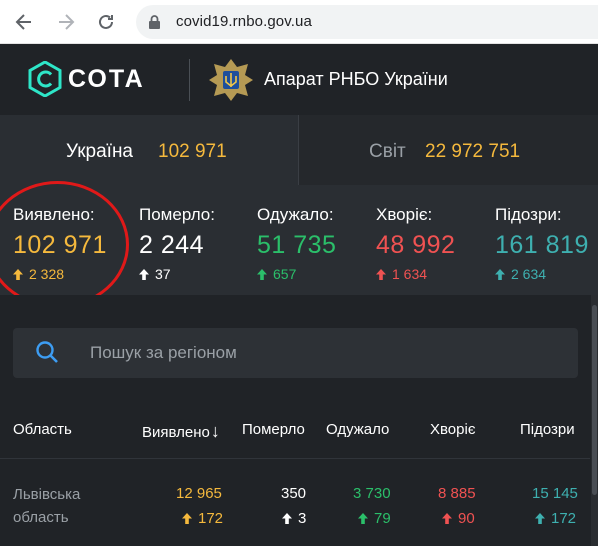 Image resolution: width=598 pixels, height=546 pixels. Describe the element at coordinates (215, 431) in the screenshot. I see `sort-desc-icon: ↓` at that location.